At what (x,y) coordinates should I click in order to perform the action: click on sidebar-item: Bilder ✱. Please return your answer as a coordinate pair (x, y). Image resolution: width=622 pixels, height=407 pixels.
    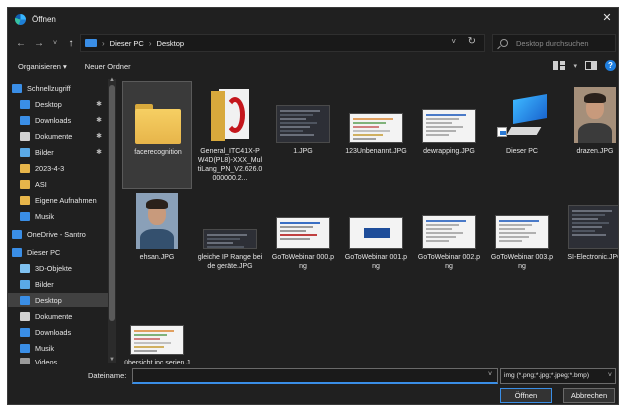
    Looking at the image, I should click on (58, 152).